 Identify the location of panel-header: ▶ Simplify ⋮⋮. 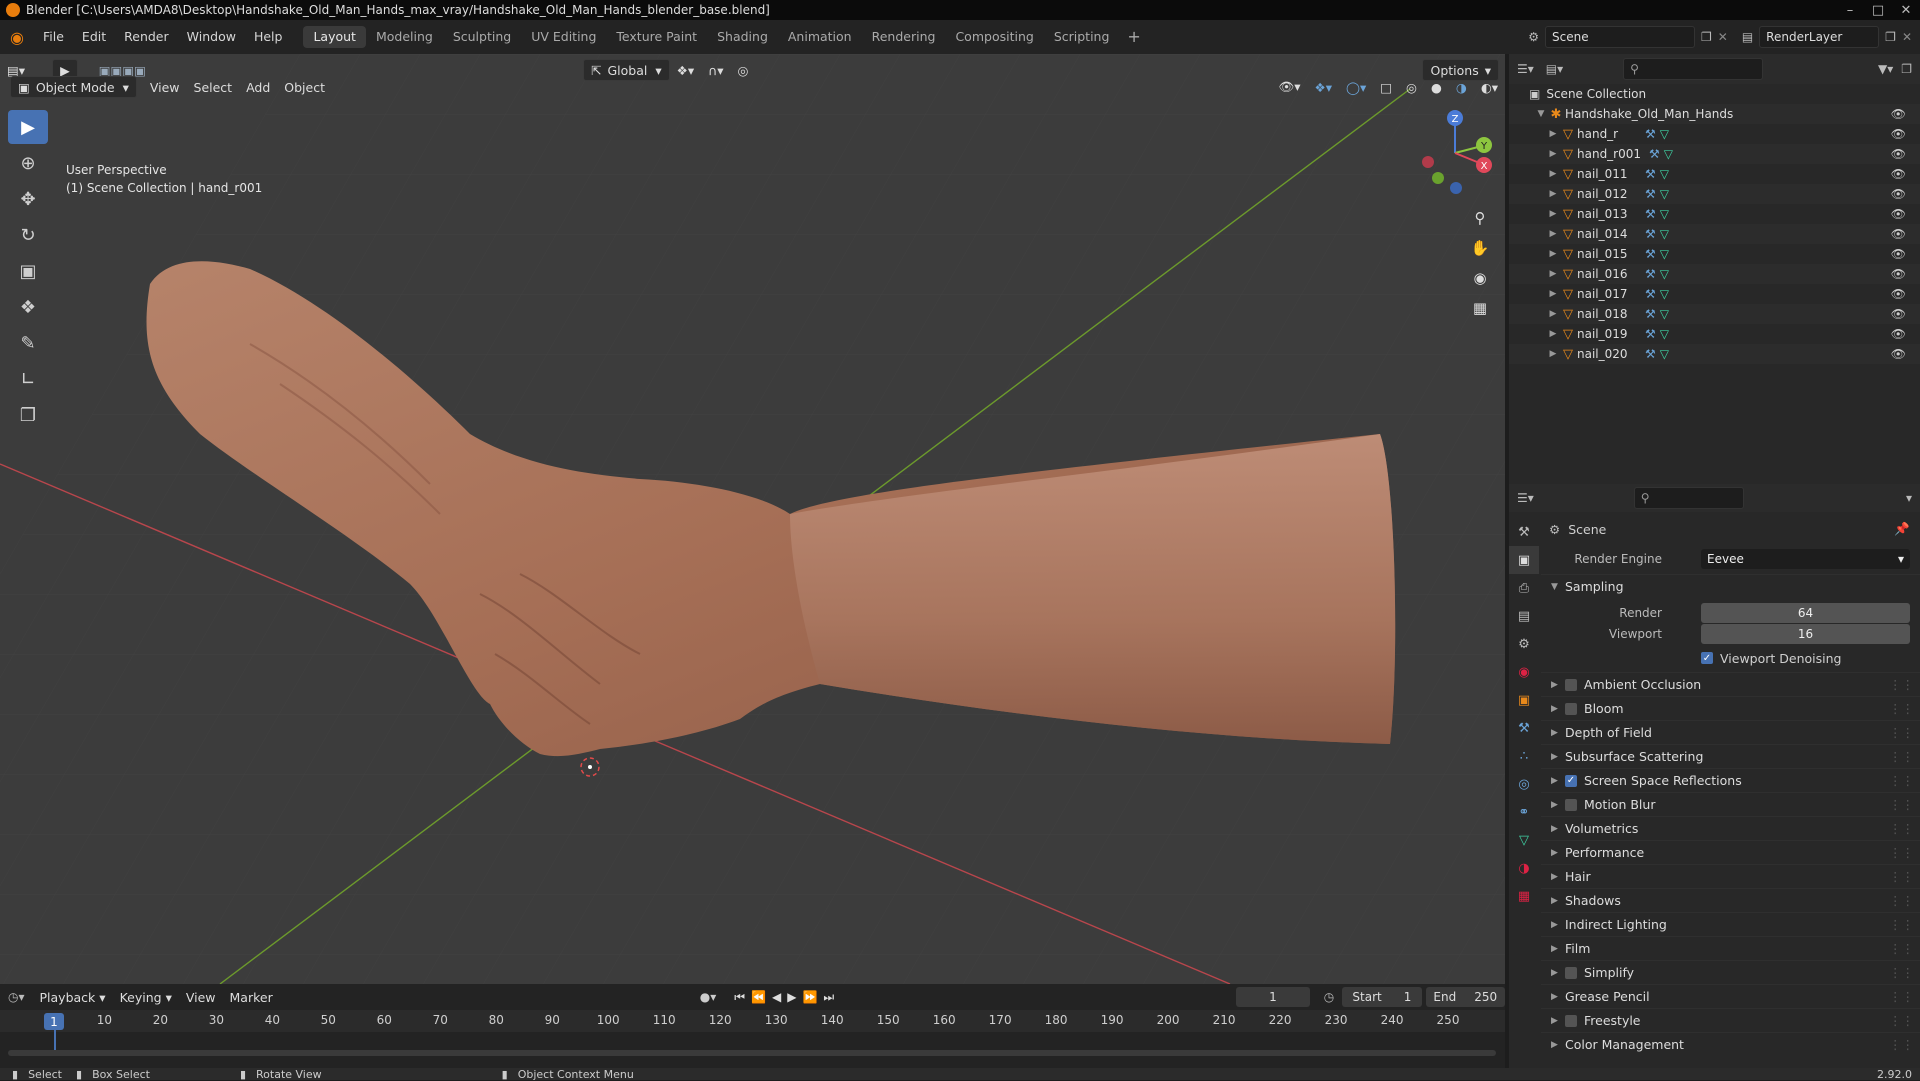
(1730, 972).